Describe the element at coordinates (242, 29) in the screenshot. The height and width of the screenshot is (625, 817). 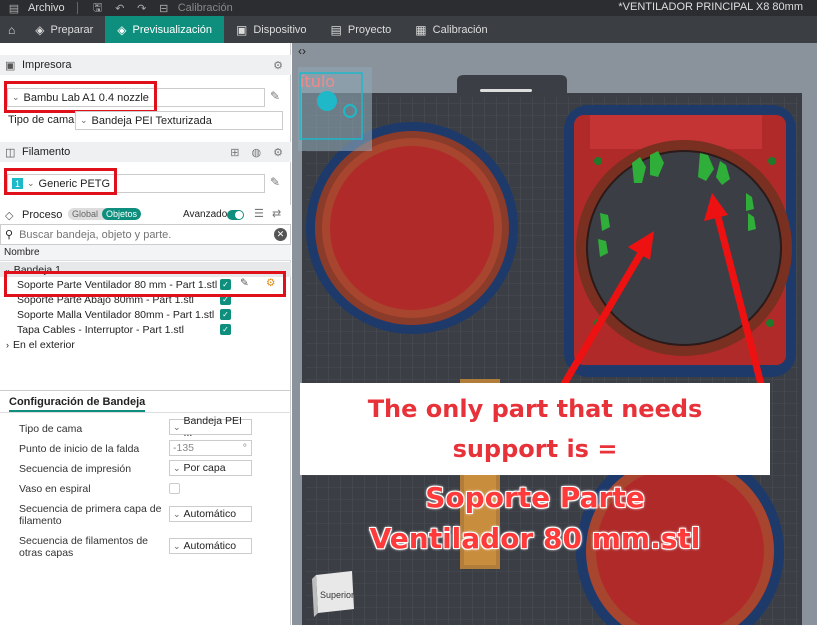
I see `device-icon: ▣` at that location.